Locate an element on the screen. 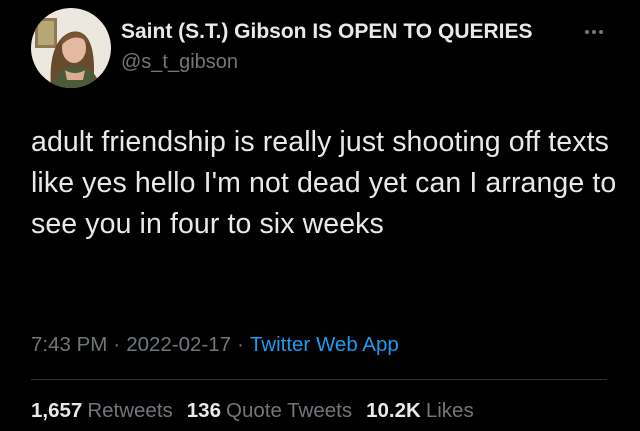 Image resolution: width=640 pixels, height=431 pixels. more-options-button is located at coordinates (594, 32).